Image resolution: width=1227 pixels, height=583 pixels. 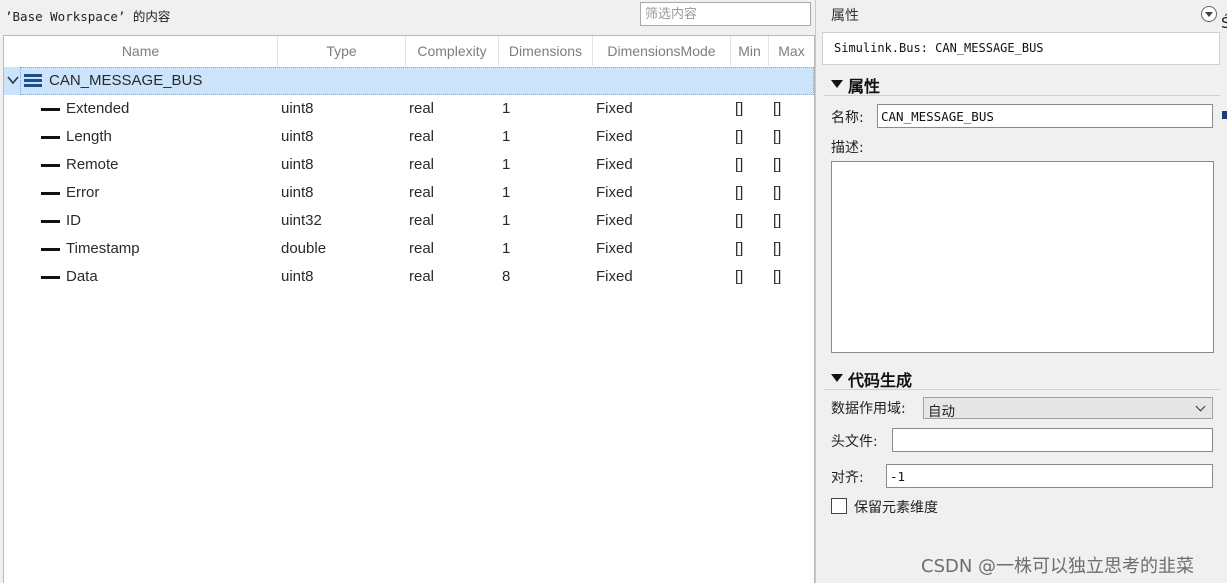 What do you see at coordinates (1058, 566) in the screenshot?
I see `watermark: CSDN @一株可以独立思考的韭菜` at bounding box center [1058, 566].